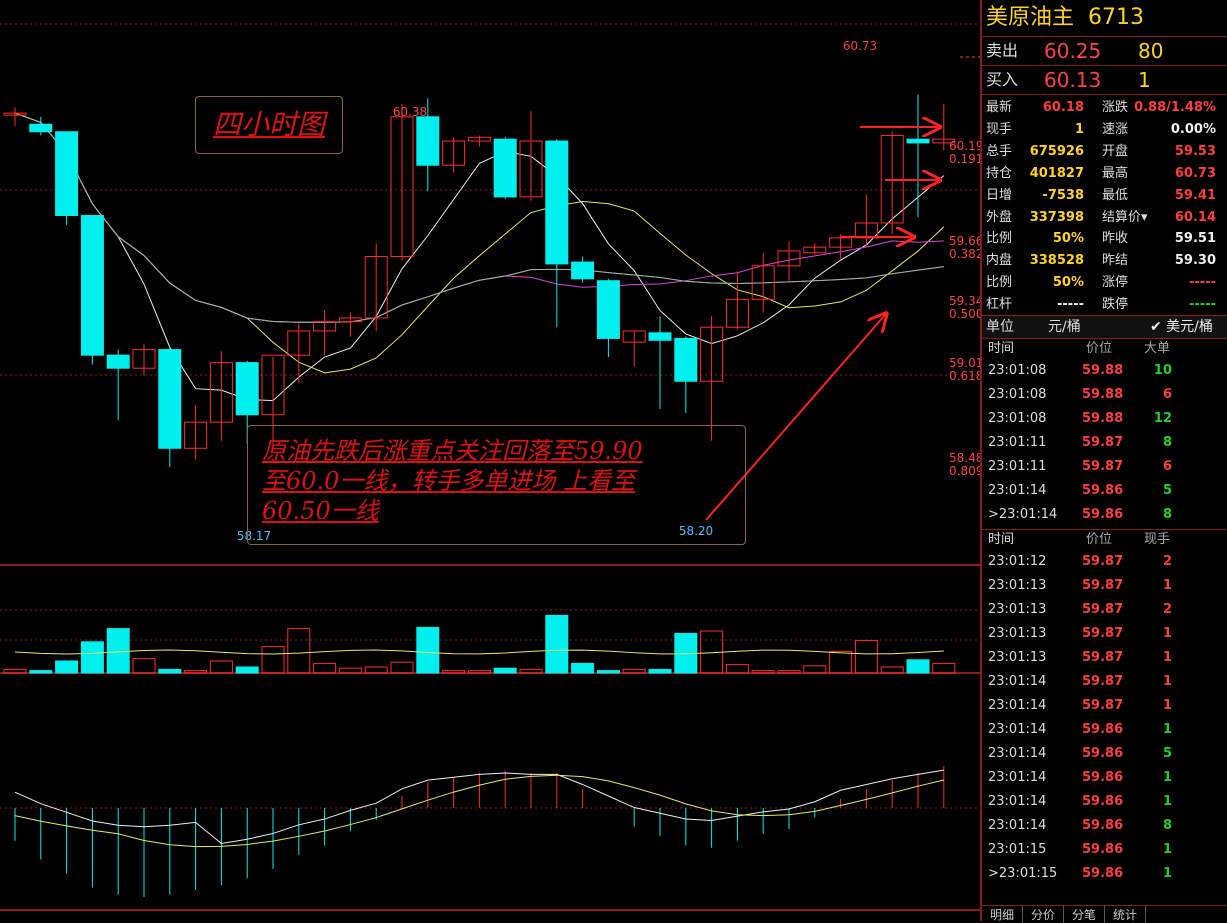 The width and height of the screenshot is (1227, 923). I want to click on chart-title-box: 四小时图, so click(269, 125).